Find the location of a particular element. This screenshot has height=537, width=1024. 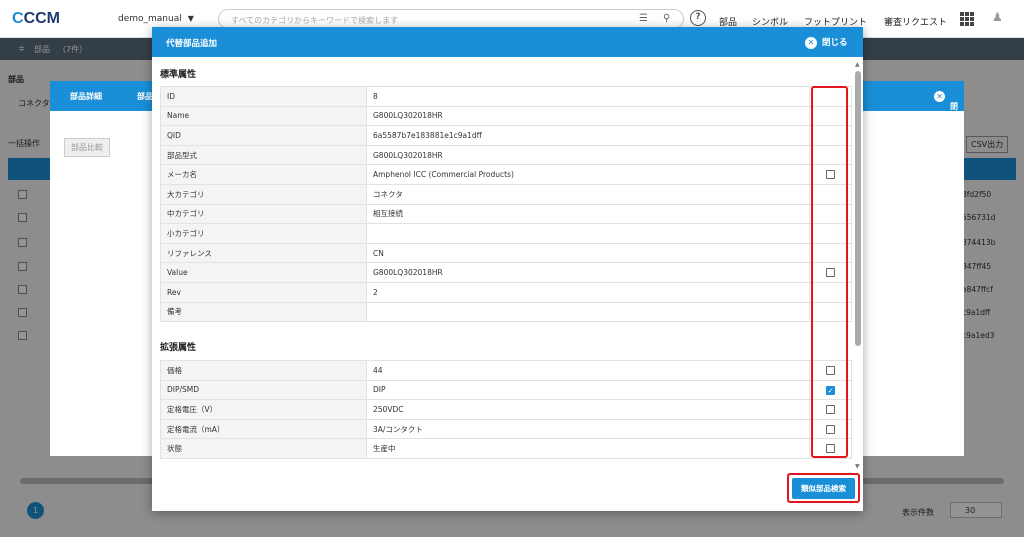

attr-row: 定格電流（mA） 3A/コンタクト is located at coordinates (506, 429).